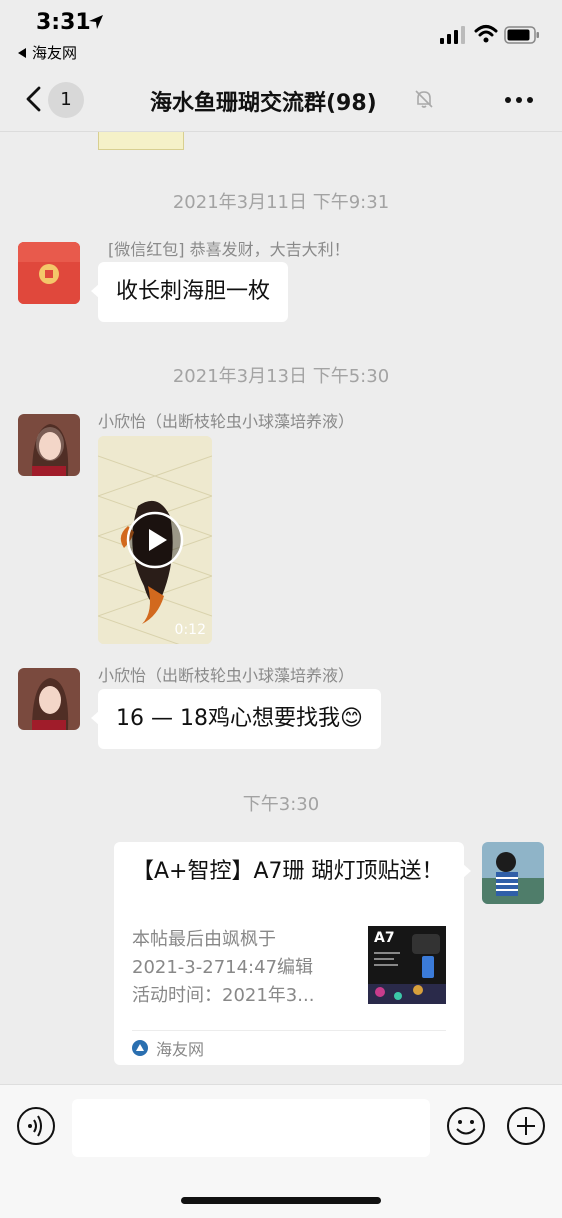  I want to click on card-desc-line-2: 2021-3-2714:47编辑, so click(223, 967).